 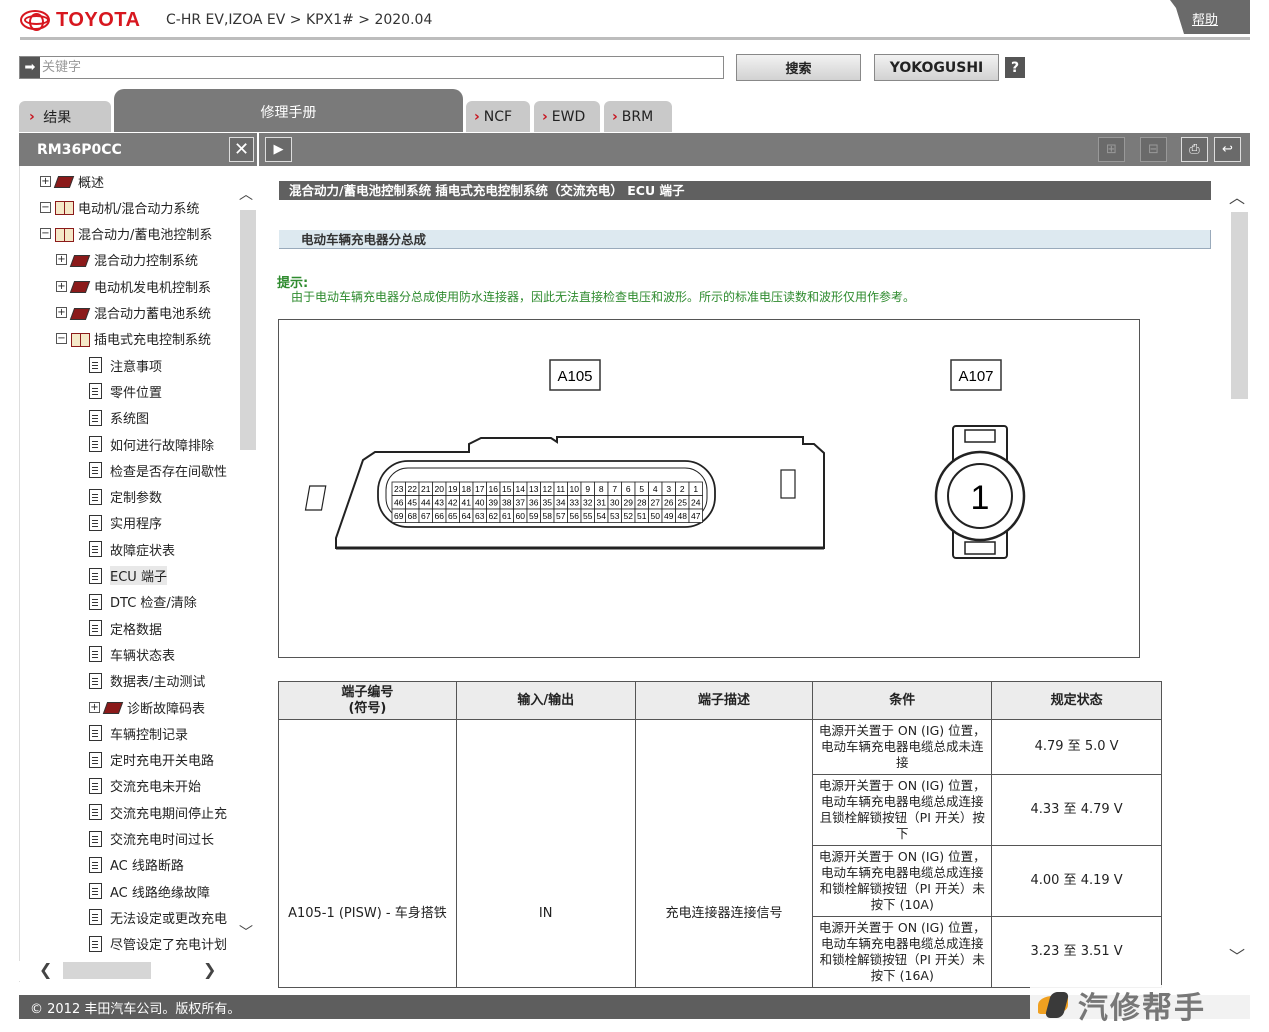 I want to click on tree-item: 系统图, so click(x=119, y=418).